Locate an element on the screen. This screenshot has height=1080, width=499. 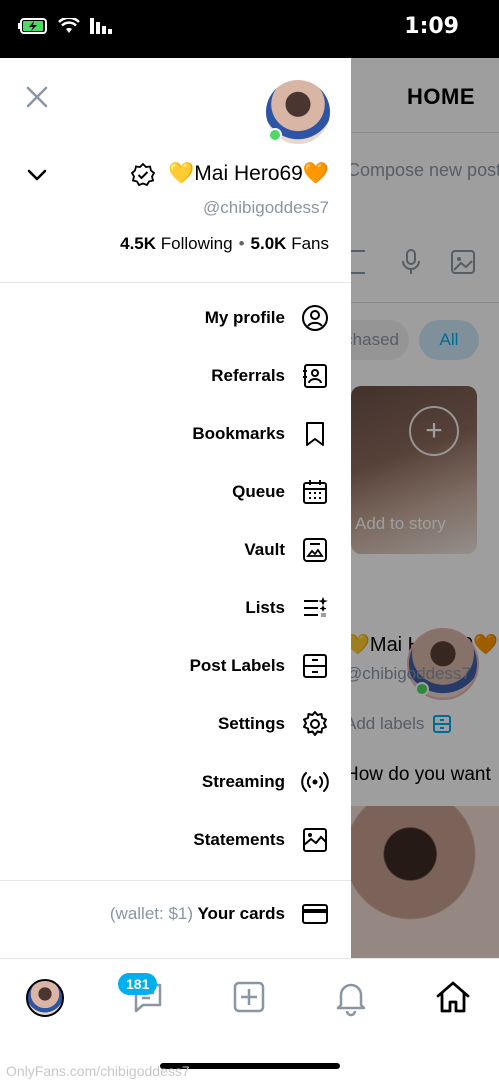
status-time: 1:09 is located at coordinates (431, 26).